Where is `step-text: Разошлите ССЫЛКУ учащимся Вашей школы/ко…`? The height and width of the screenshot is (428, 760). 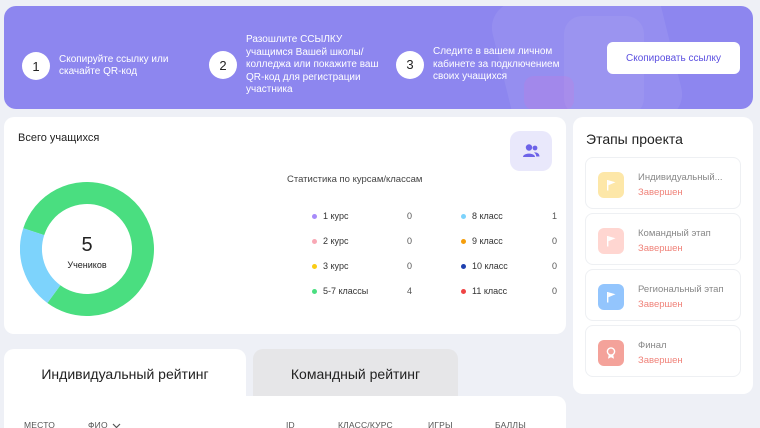 step-text: Разошлите ССЫЛКУ учащимся Вашей школы/ко… is located at coordinates (312, 64).